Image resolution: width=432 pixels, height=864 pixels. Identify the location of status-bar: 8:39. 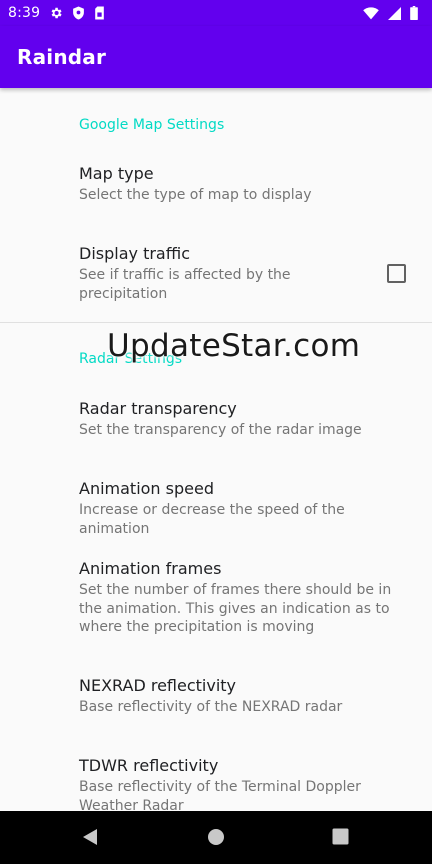
(216, 13).